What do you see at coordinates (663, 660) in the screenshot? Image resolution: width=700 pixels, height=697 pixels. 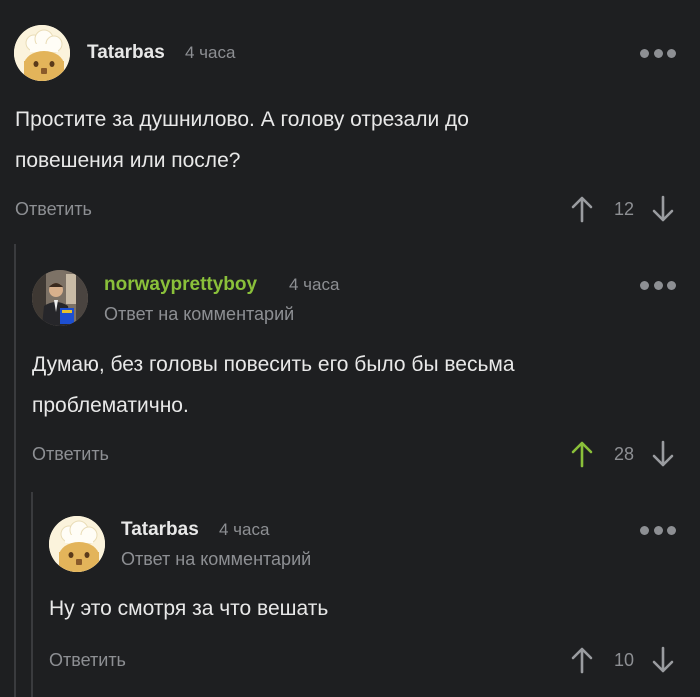 I see `downvote-arrow-icon` at bounding box center [663, 660].